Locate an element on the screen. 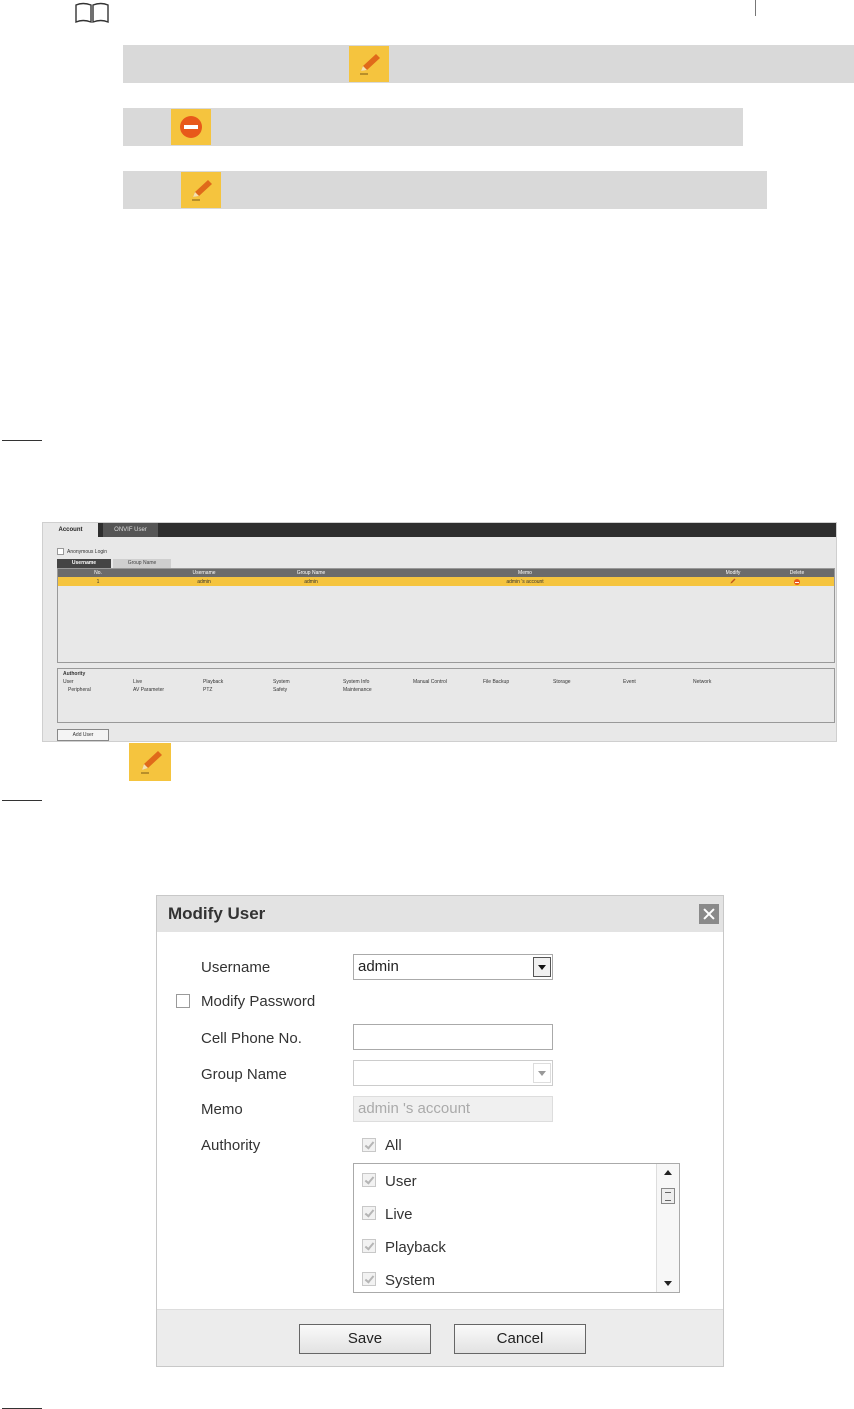 The height and width of the screenshot is (1409, 854). col-memo: Memo is located at coordinates (525, 573).